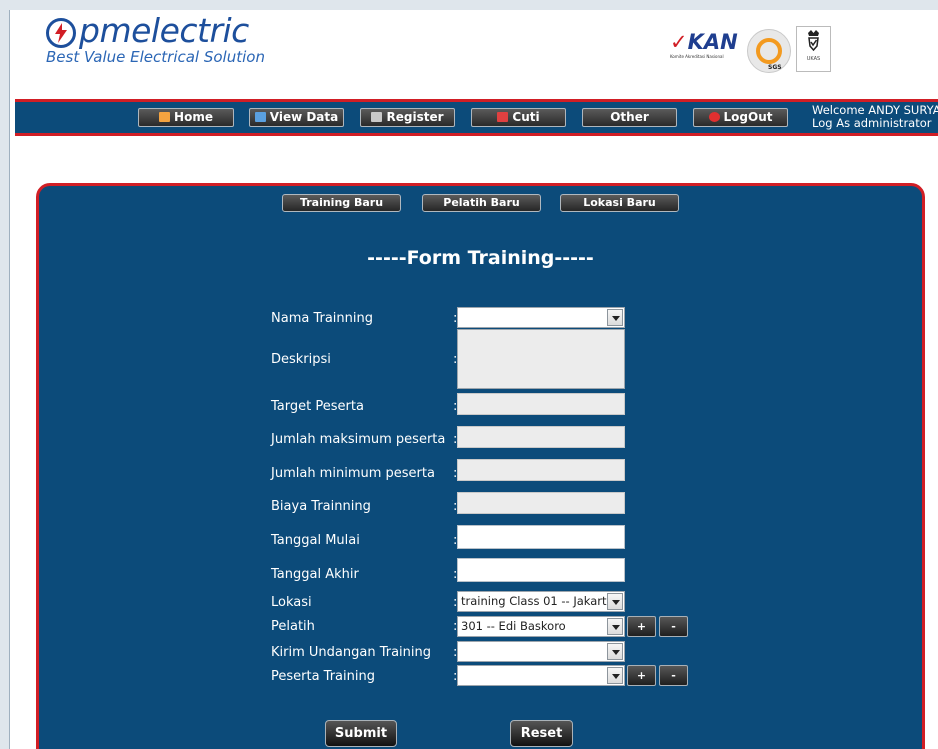 The height and width of the screenshot is (749, 938). Describe the element at coordinates (629, 117) in the screenshot. I see `nav-other-button: Other` at that location.